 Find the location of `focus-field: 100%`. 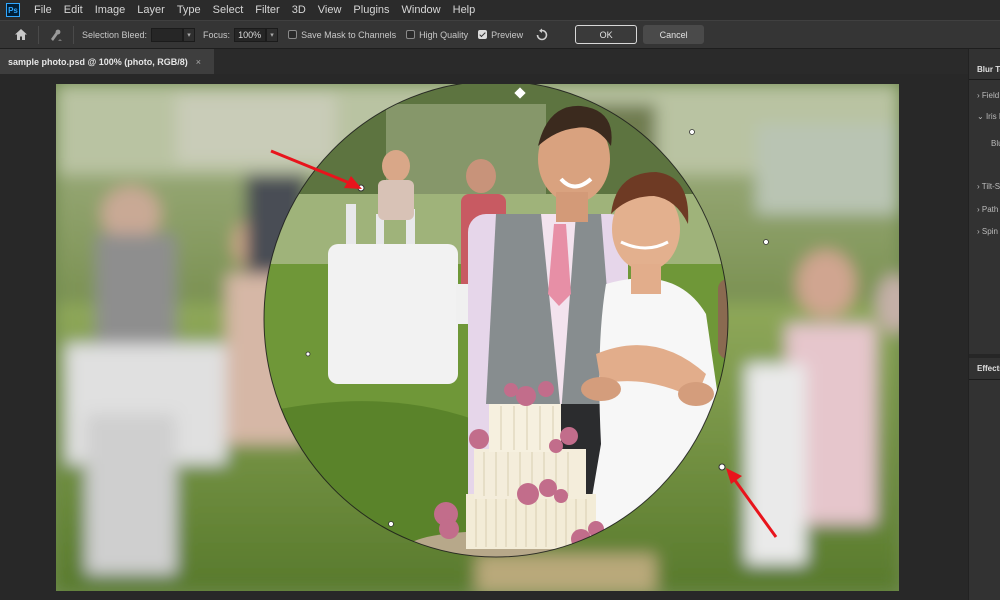

focus-field: 100% is located at coordinates (250, 34).